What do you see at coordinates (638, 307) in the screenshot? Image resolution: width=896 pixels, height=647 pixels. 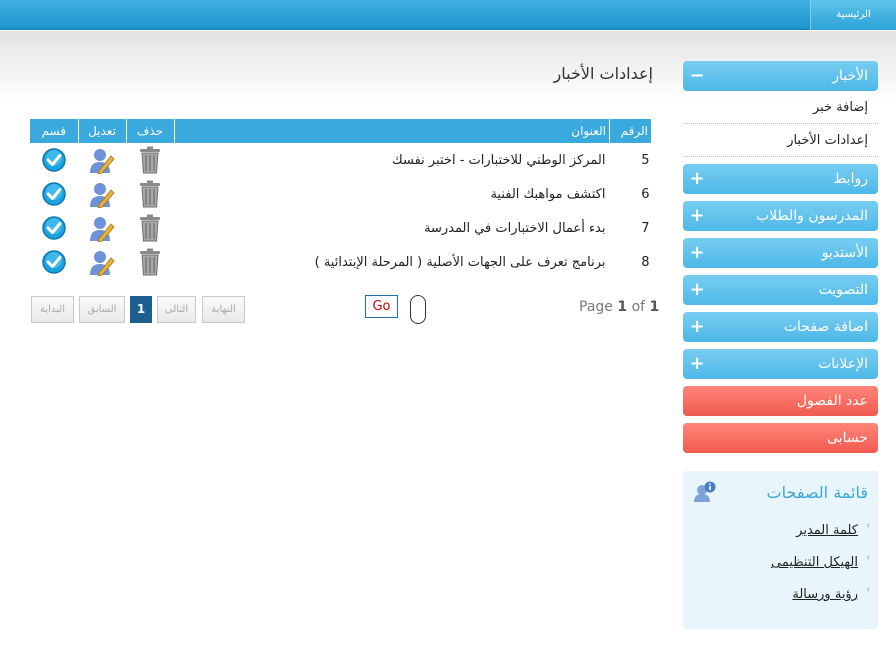 I see `of-word: of` at bounding box center [638, 307].